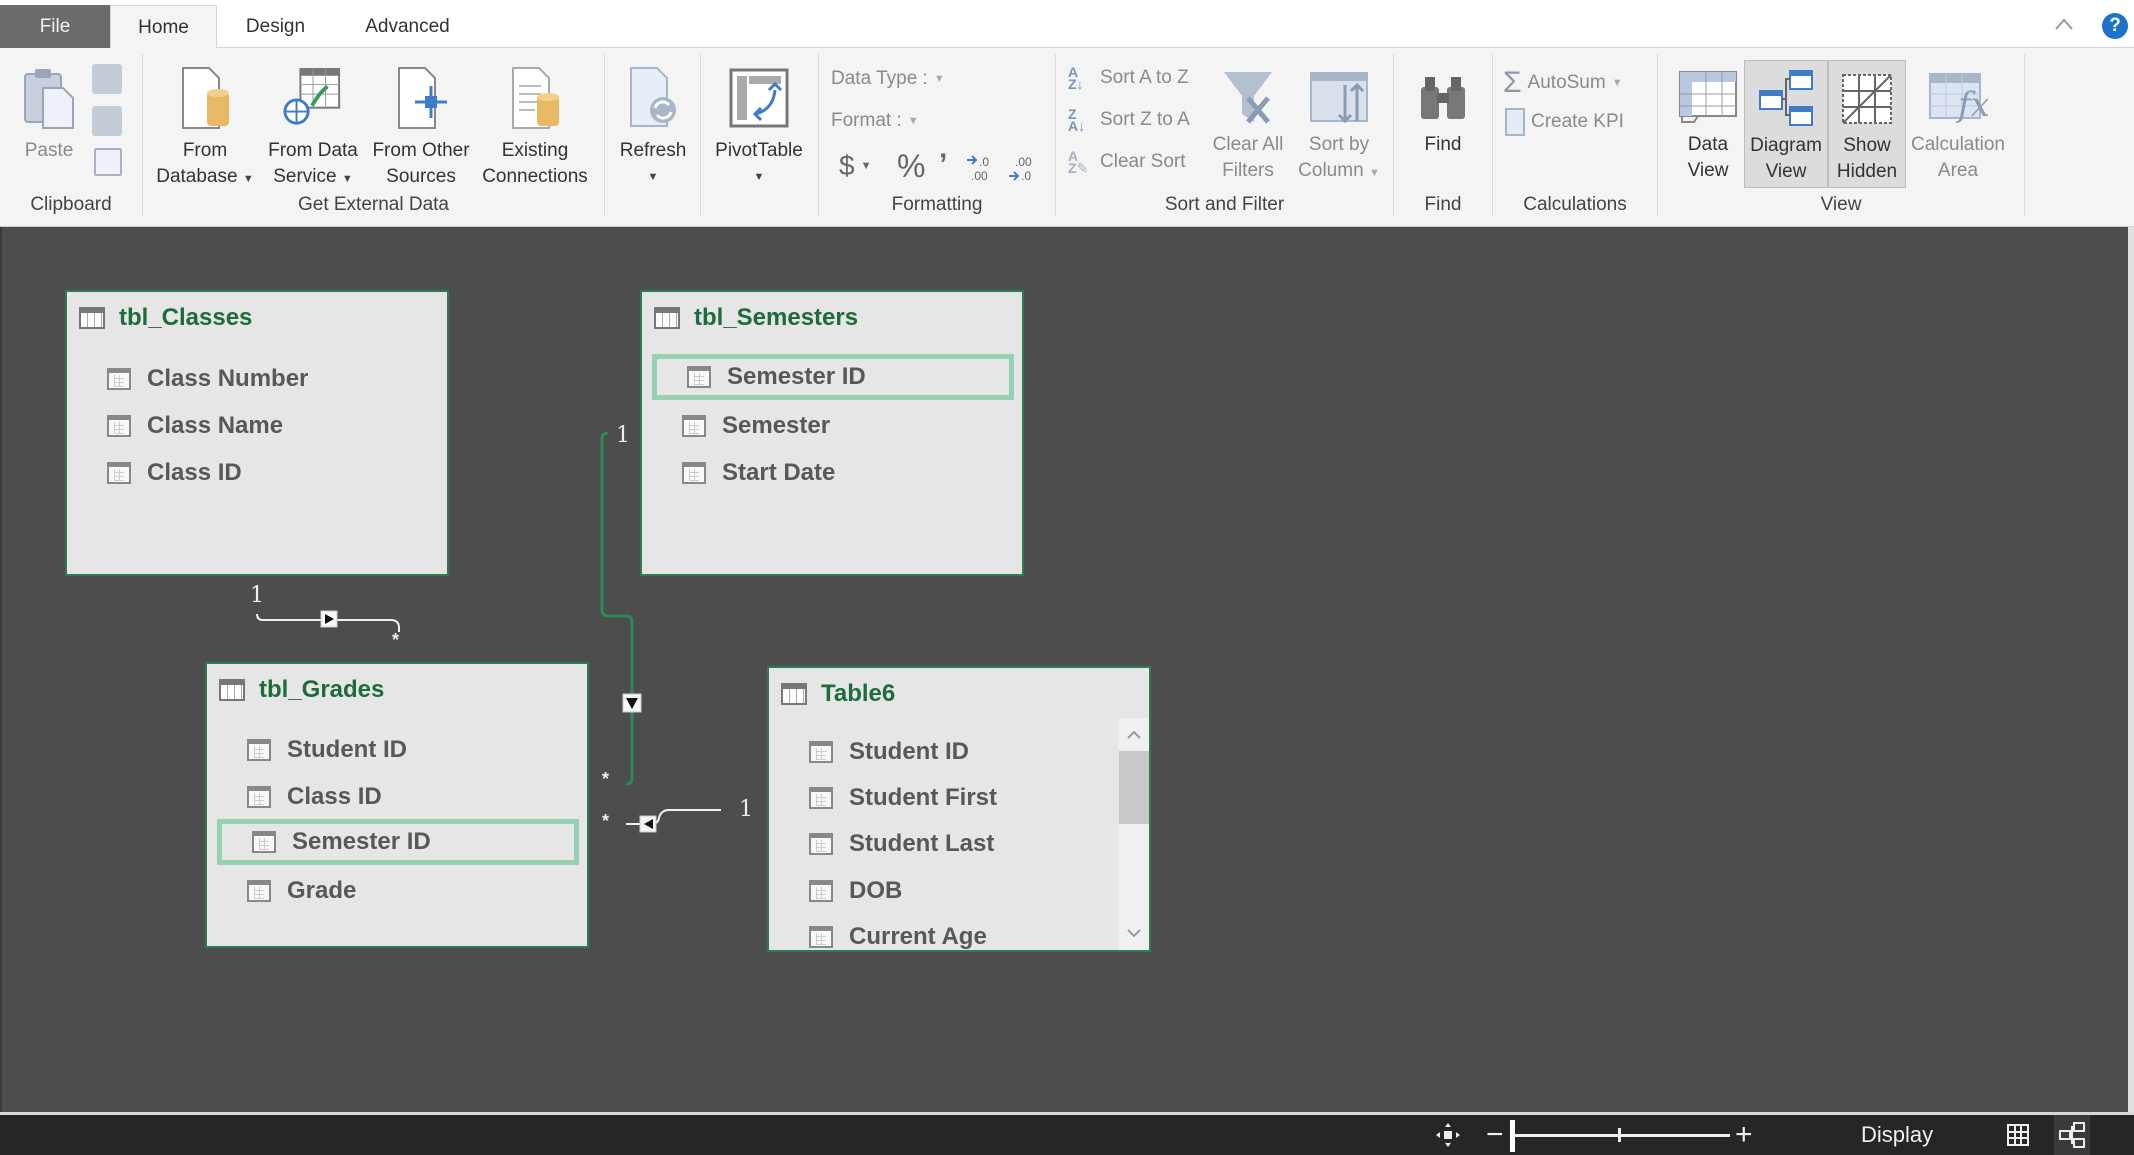  Describe the element at coordinates (207, 379) in the screenshot. I see `table-column: Class Number` at that location.